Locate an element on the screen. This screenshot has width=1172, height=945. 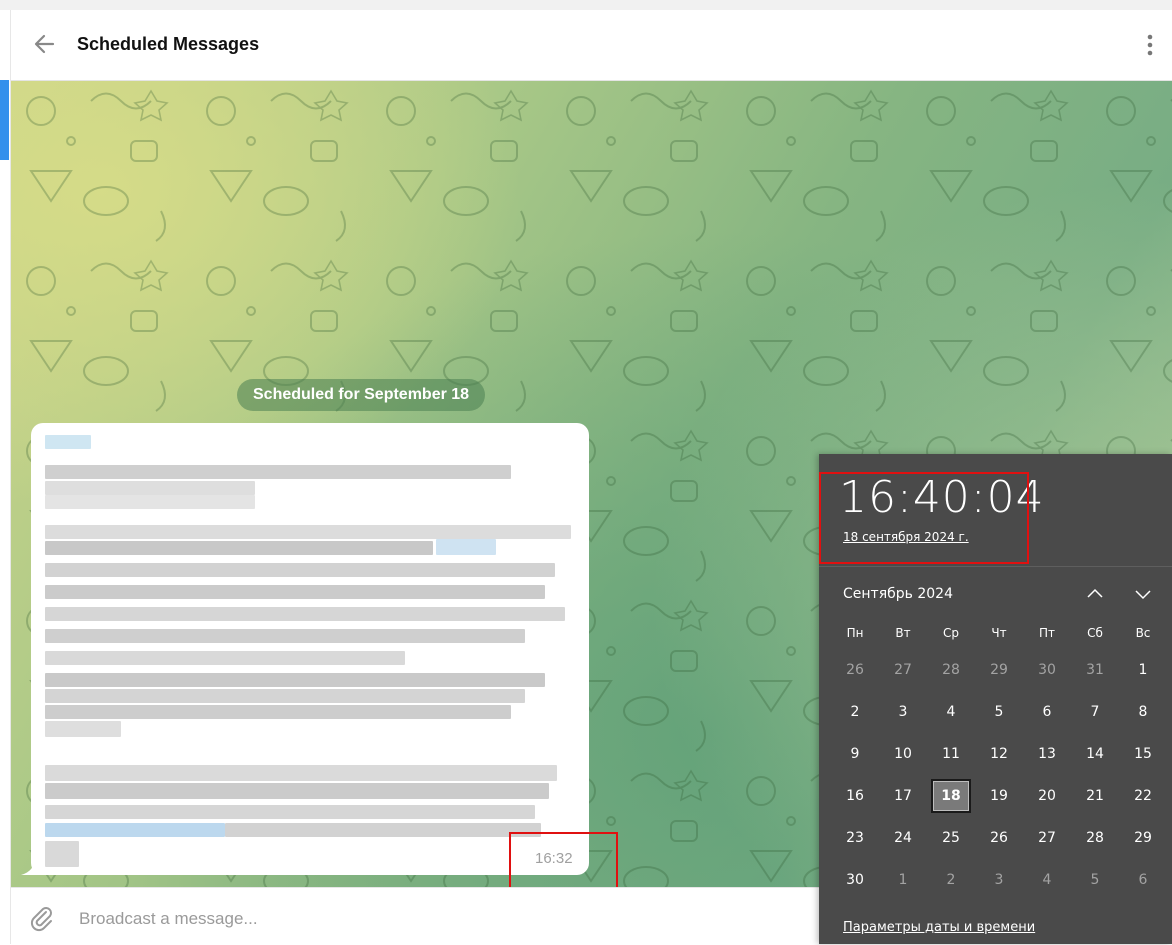
calendar-day: 12 is located at coordinates (999, 754).